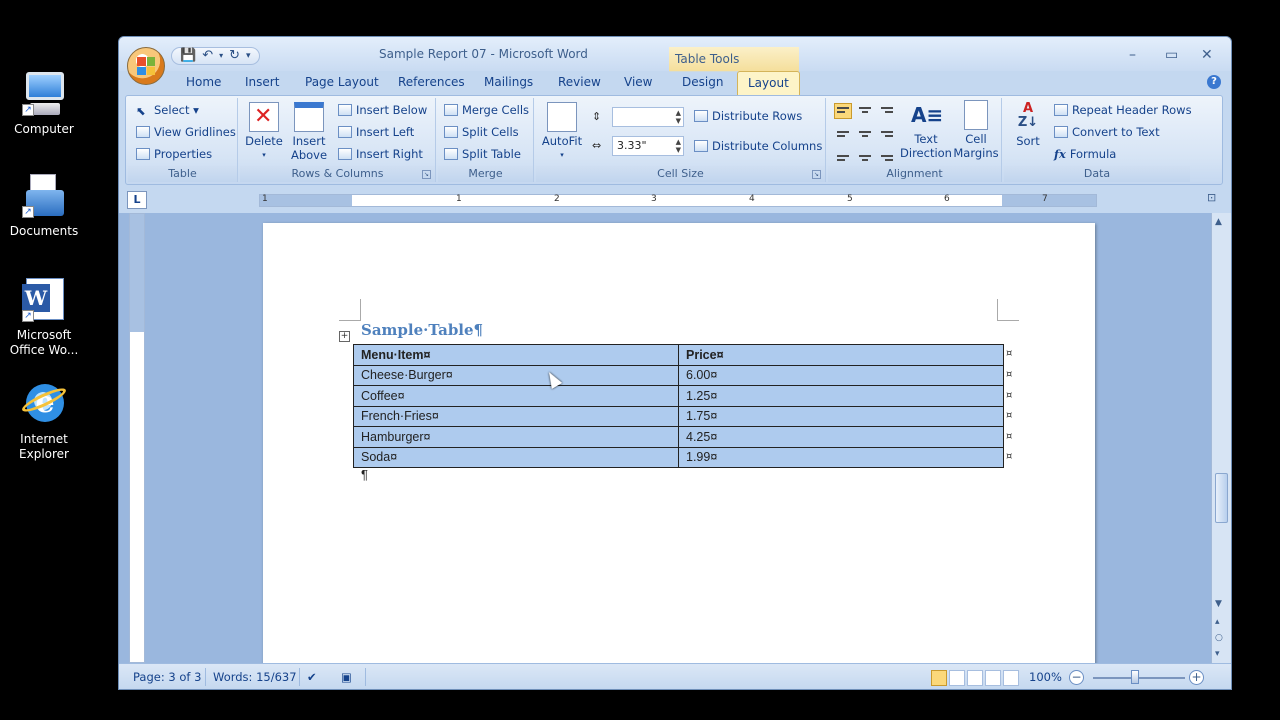 The width and height of the screenshot is (1280, 720). Describe the element at coordinates (843, 133) in the screenshot. I see `align-center-left-icon` at that location.